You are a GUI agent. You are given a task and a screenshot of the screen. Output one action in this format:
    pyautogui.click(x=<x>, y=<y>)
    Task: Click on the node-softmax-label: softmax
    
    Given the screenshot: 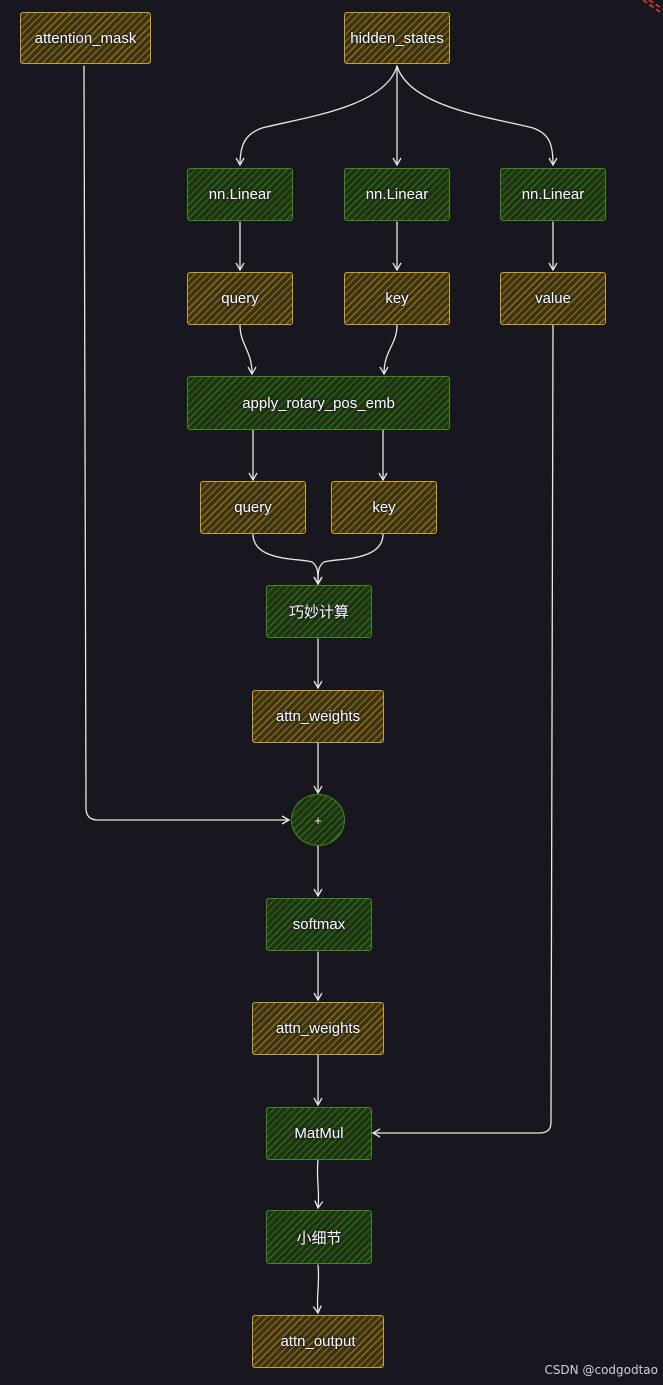 What is the action you would take?
    pyautogui.click(x=319, y=924)
    